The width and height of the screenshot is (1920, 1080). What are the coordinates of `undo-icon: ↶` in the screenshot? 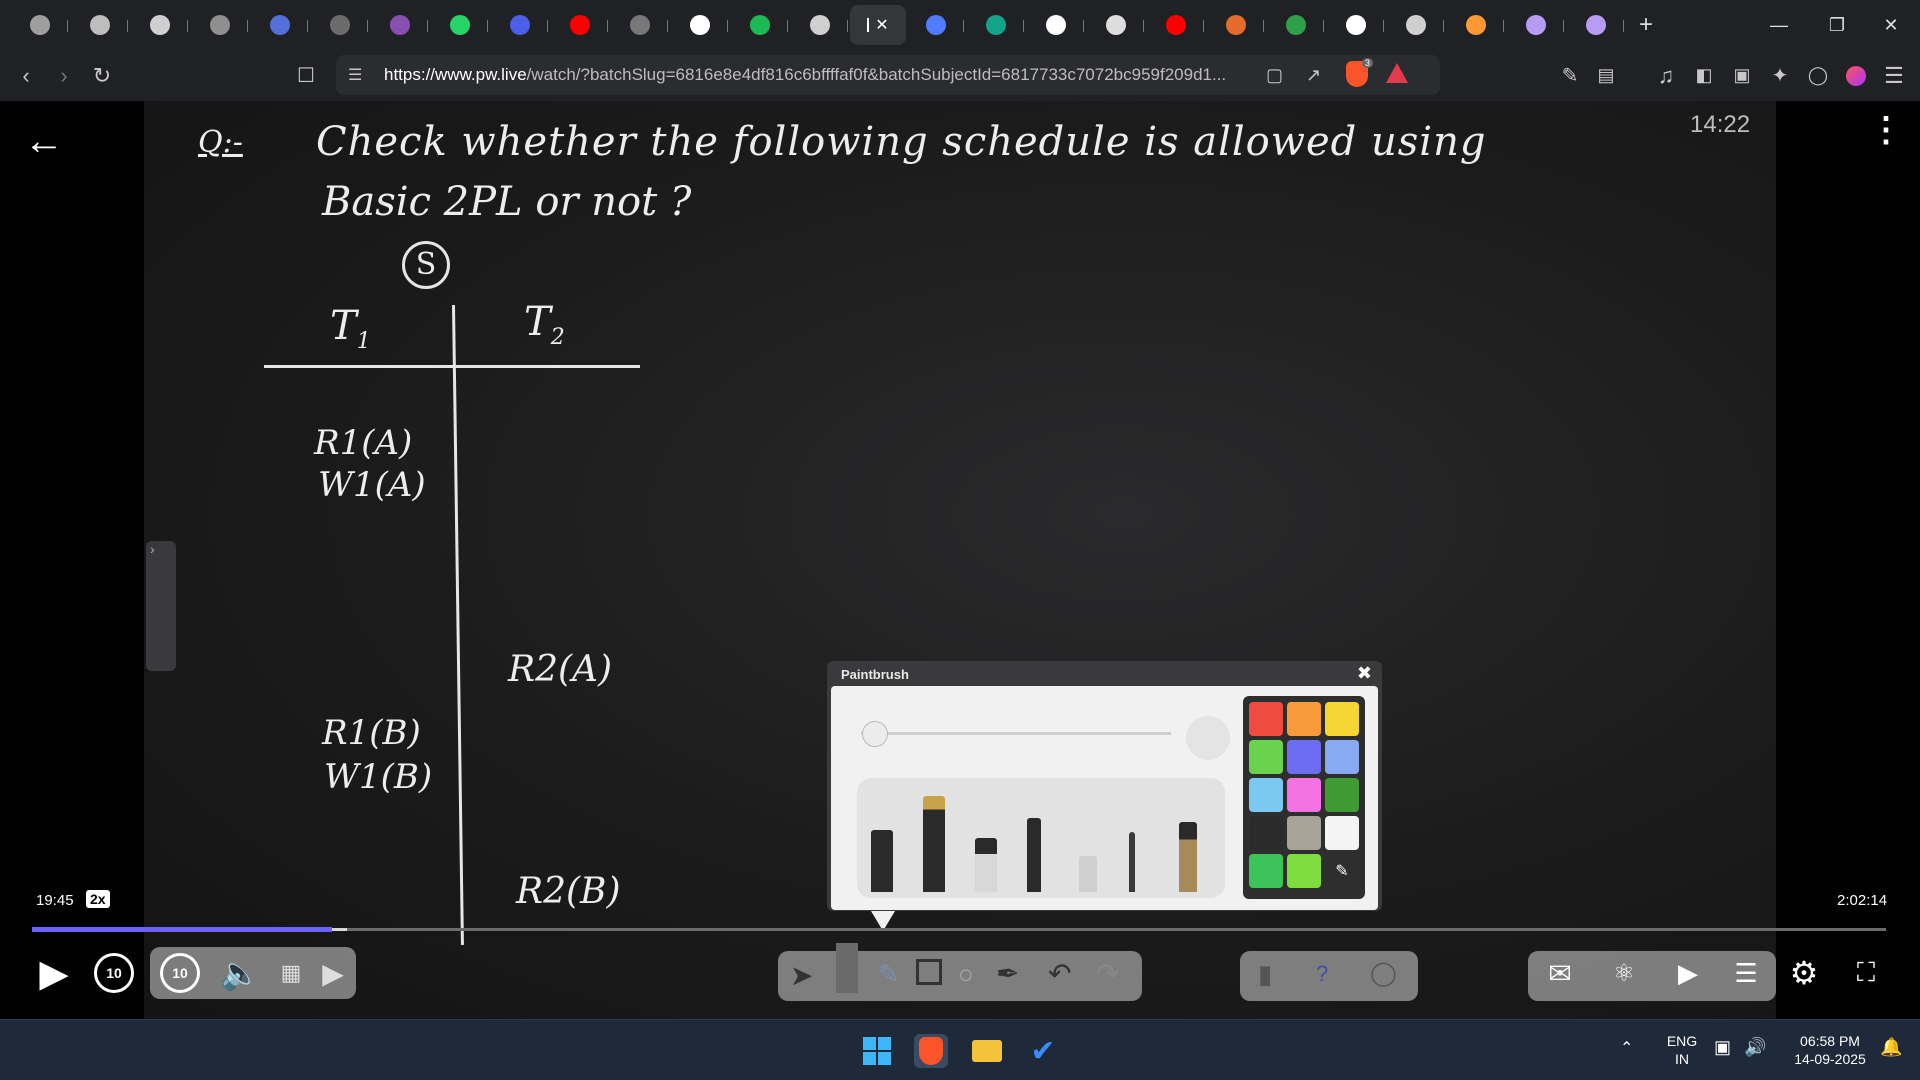 It's located at (1060, 973).